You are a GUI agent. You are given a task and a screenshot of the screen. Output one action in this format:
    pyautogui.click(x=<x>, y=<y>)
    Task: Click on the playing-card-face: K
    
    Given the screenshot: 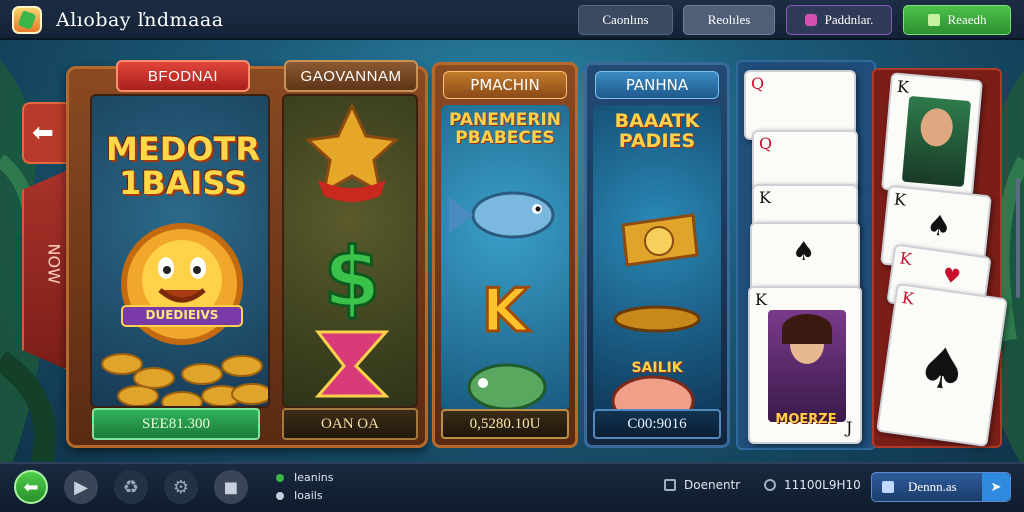 What is the action you would take?
    pyautogui.click(x=932, y=135)
    